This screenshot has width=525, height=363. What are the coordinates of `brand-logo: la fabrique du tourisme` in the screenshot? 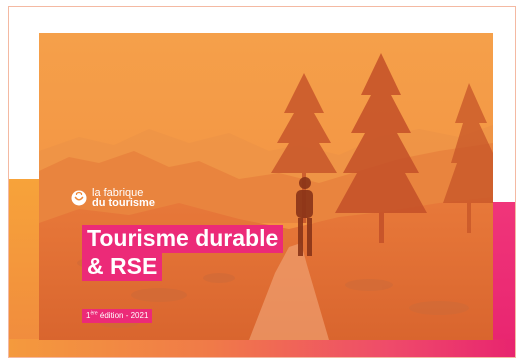 It's located at (113, 198).